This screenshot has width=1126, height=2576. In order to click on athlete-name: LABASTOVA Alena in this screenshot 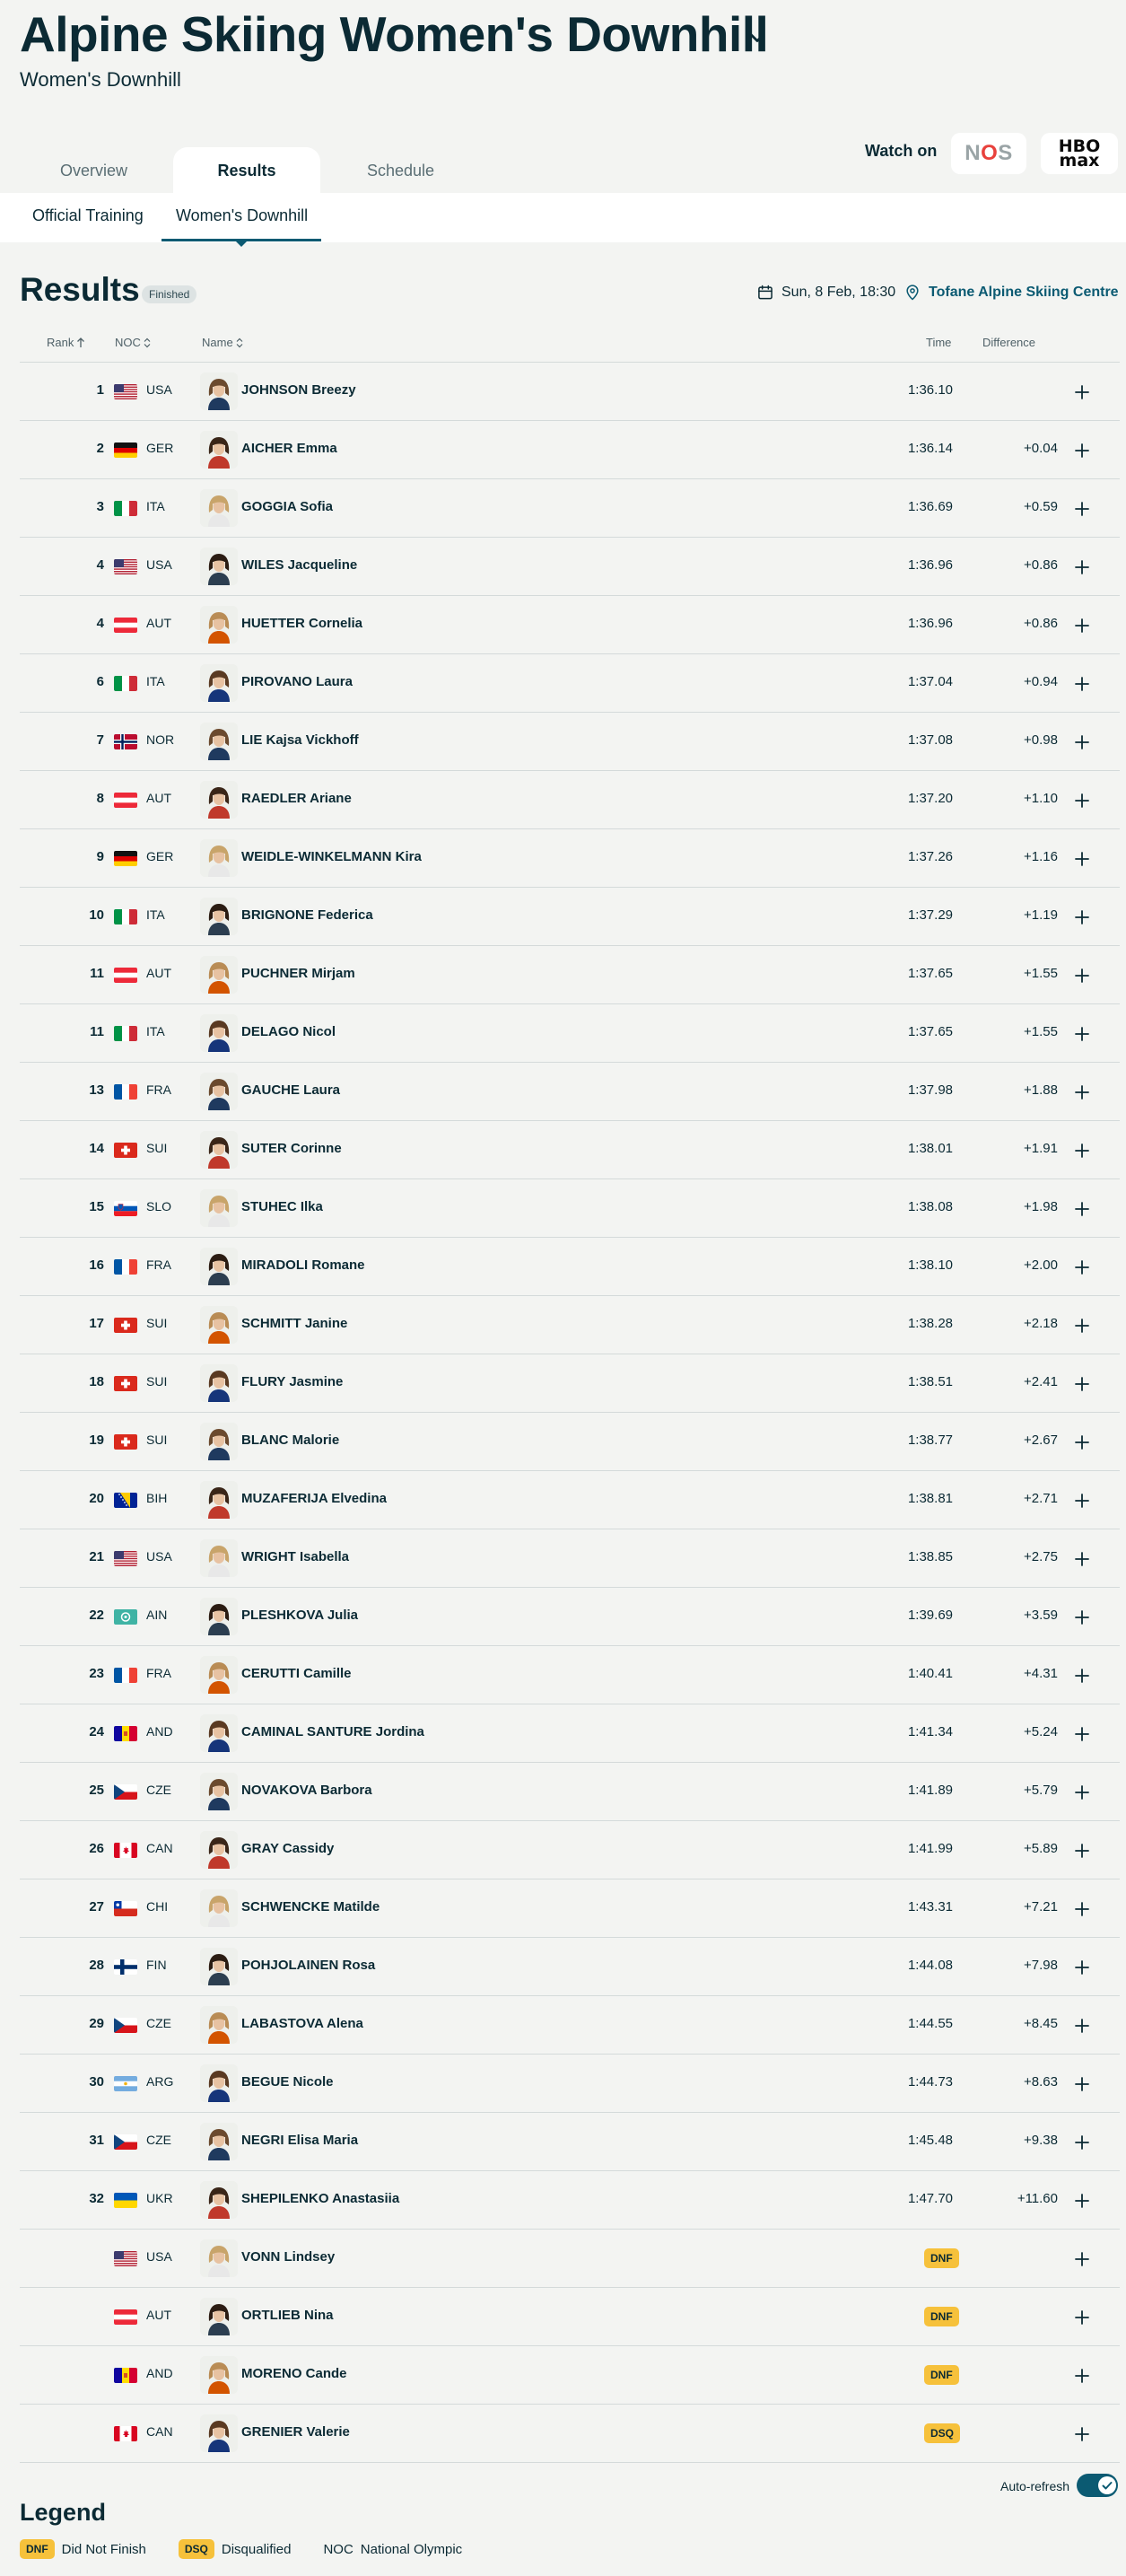, I will do `click(302, 2023)`.